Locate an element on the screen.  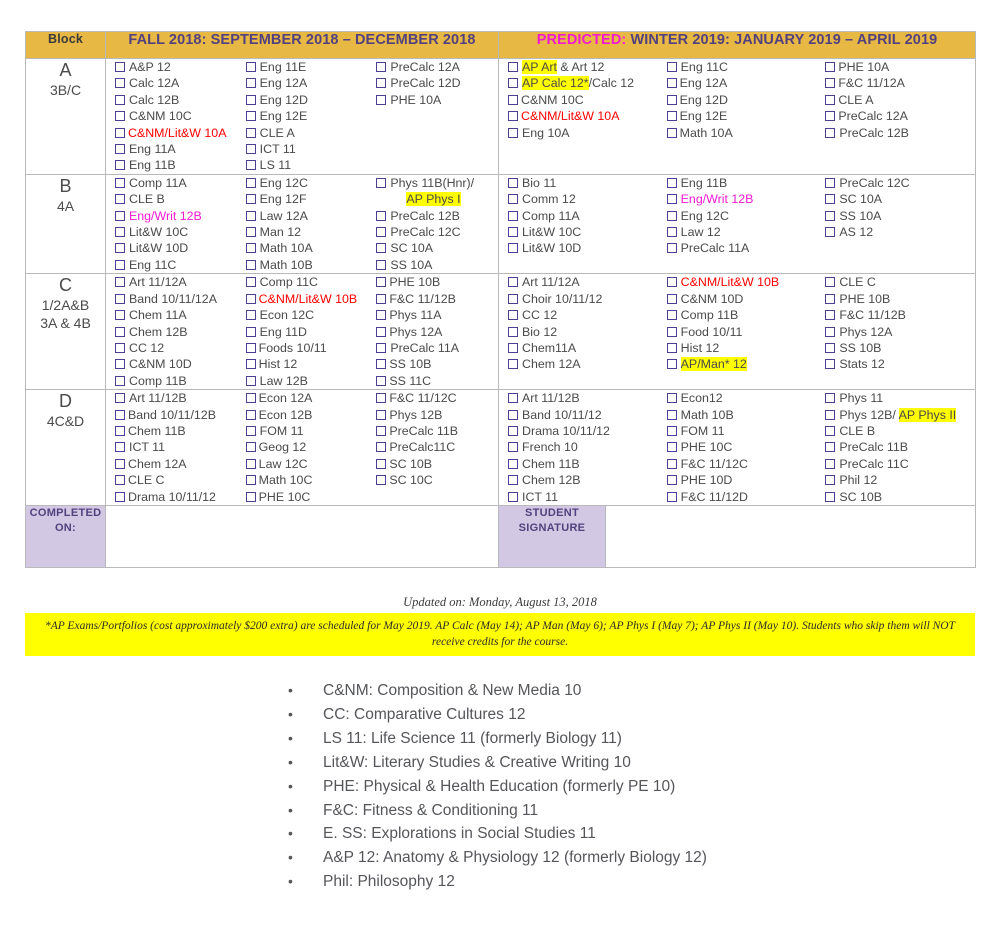
course-item: CLE B is located at coordinates (900, 431).